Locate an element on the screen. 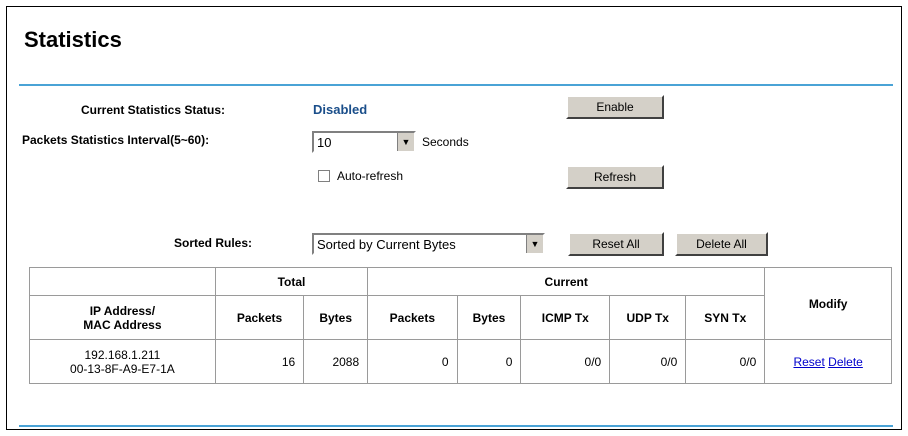  cell-udp: 0/0 is located at coordinates (648, 361).